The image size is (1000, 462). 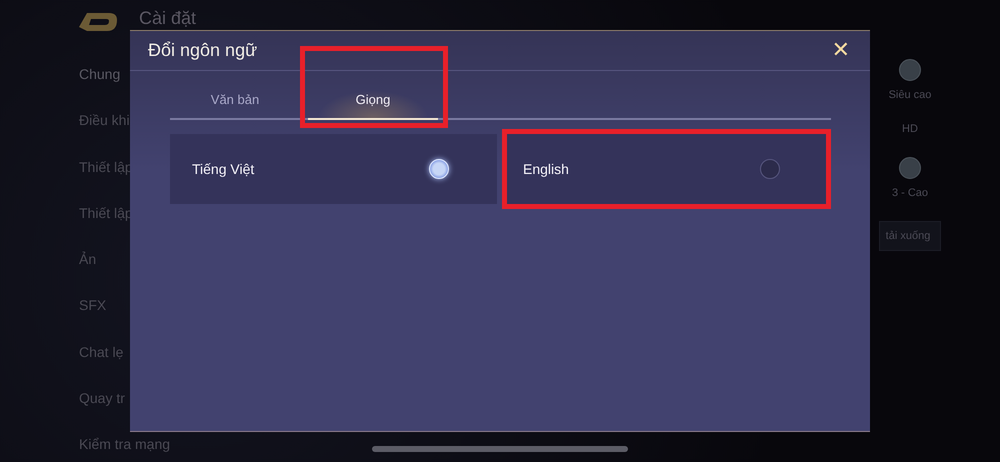 I want to click on setting-label: 3 - Cao, so click(x=910, y=193).